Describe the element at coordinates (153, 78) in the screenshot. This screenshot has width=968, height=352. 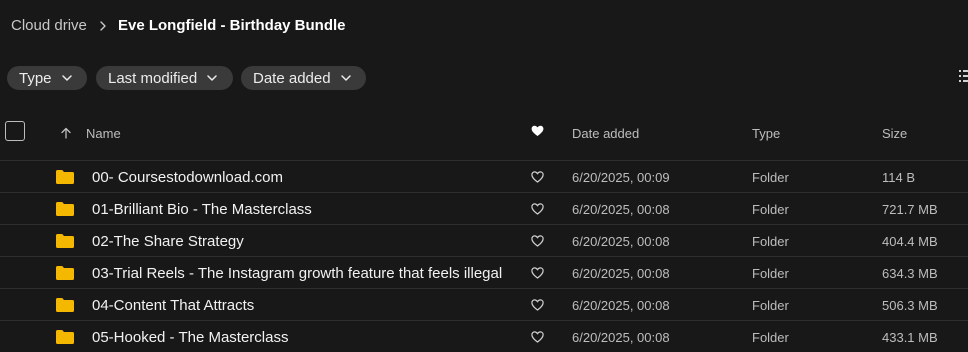
I see `filter-last-modified-label: Last modified` at that location.